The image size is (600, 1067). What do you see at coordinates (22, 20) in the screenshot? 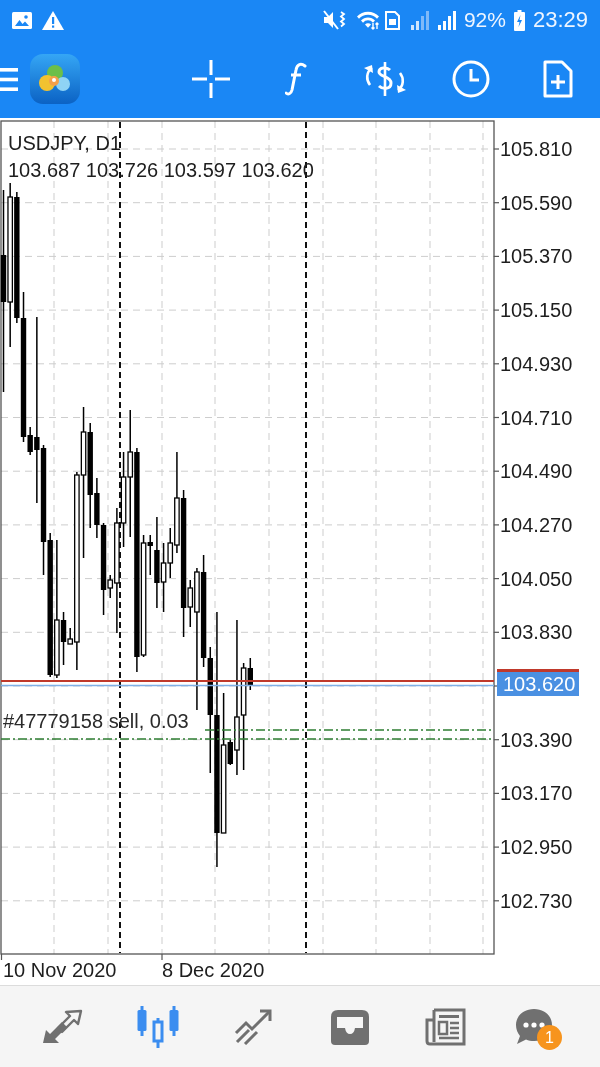
I see `gallery-icon` at bounding box center [22, 20].